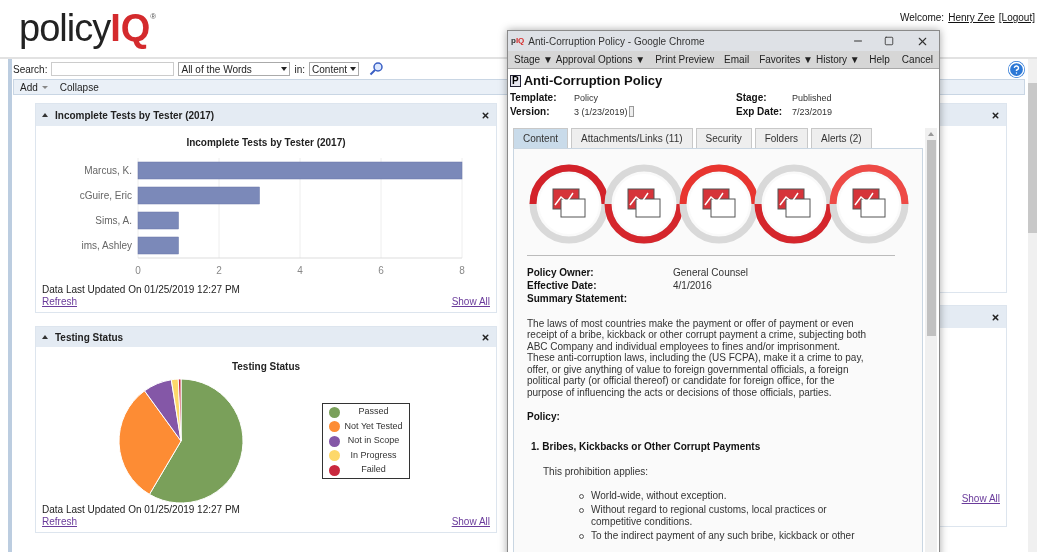 Image resolution: width=1037 pixels, height=552 pixels. I want to click on user-name-link: Henry Zee, so click(971, 17).